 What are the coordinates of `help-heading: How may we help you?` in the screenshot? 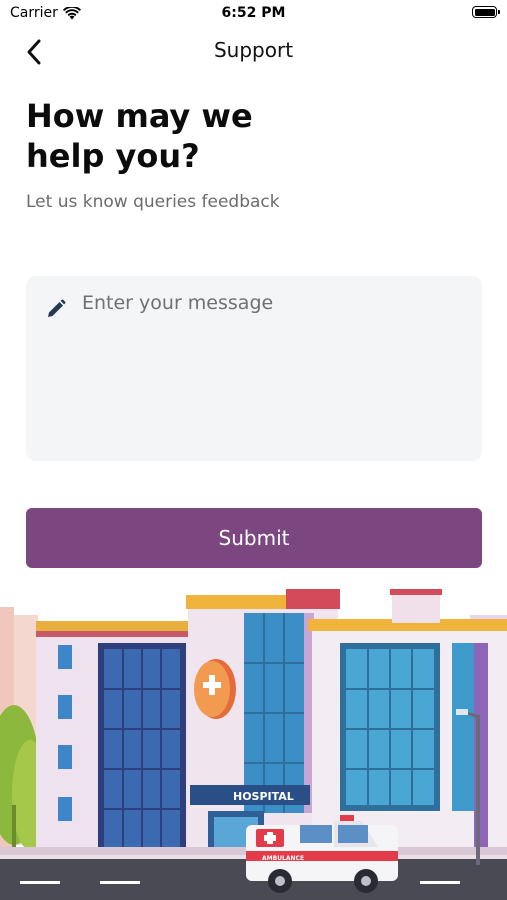 It's located at (139, 136).